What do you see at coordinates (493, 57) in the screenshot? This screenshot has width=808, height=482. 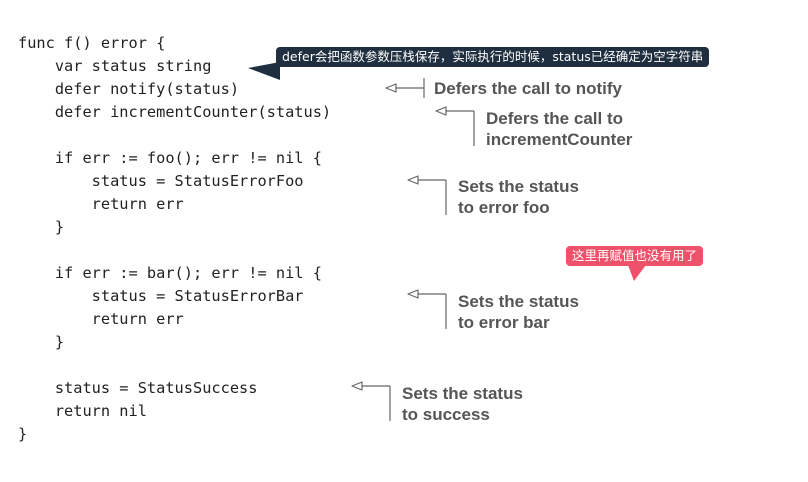 I see `defer-note-callout: defer会把函数参数压栈保存，实际执行的时候，status已经确定为空字符串` at bounding box center [493, 57].